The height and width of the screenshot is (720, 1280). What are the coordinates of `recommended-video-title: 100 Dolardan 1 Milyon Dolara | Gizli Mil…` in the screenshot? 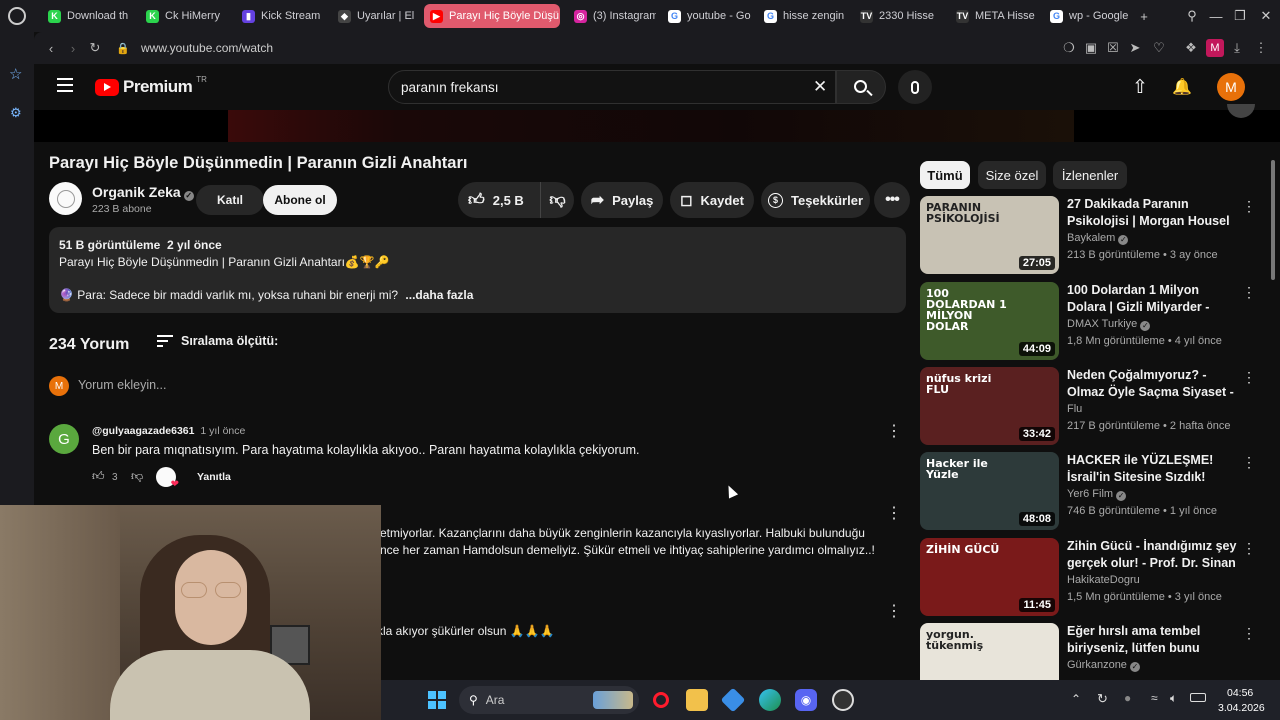 It's located at (1152, 299).